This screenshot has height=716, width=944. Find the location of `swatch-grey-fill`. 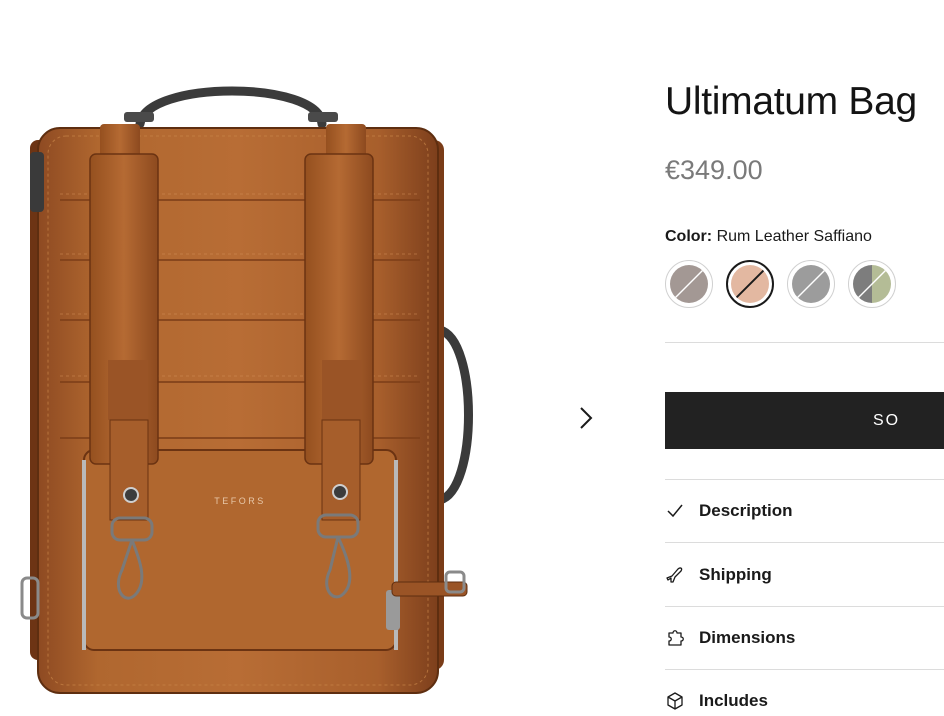

swatch-grey-fill is located at coordinates (811, 284).